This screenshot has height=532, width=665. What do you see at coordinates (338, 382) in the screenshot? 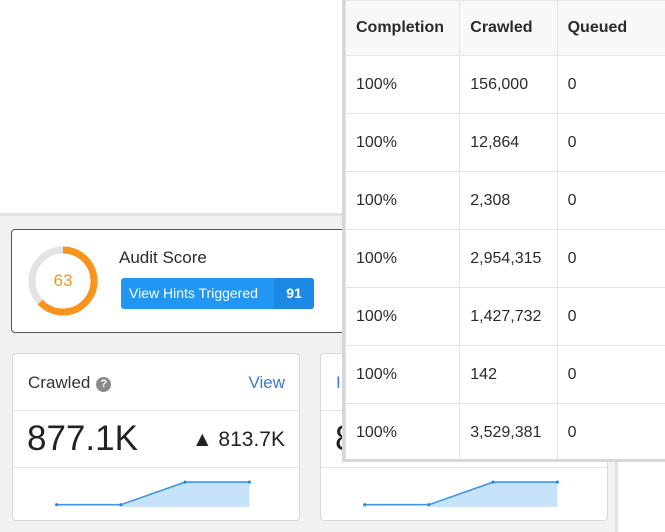
I see `card-title: I` at bounding box center [338, 382].